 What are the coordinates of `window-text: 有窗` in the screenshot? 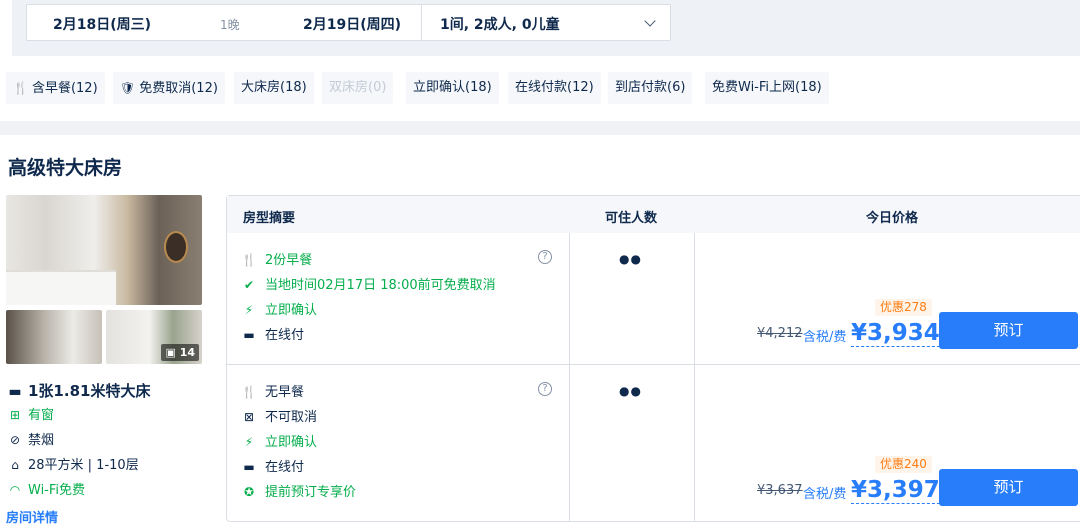 It's located at (41, 415).